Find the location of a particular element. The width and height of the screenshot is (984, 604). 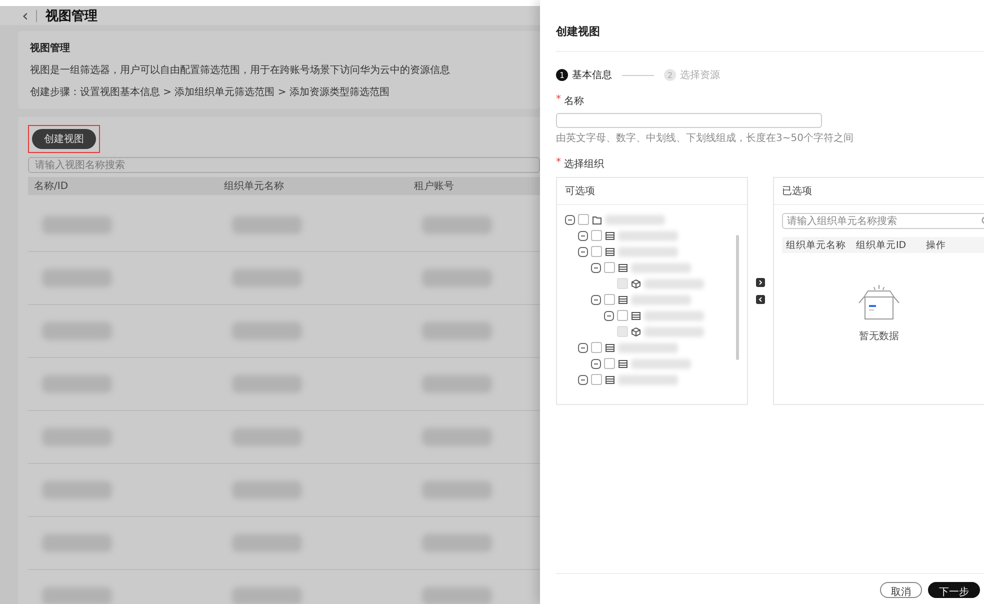

step-label: 基本信息 is located at coordinates (592, 75).